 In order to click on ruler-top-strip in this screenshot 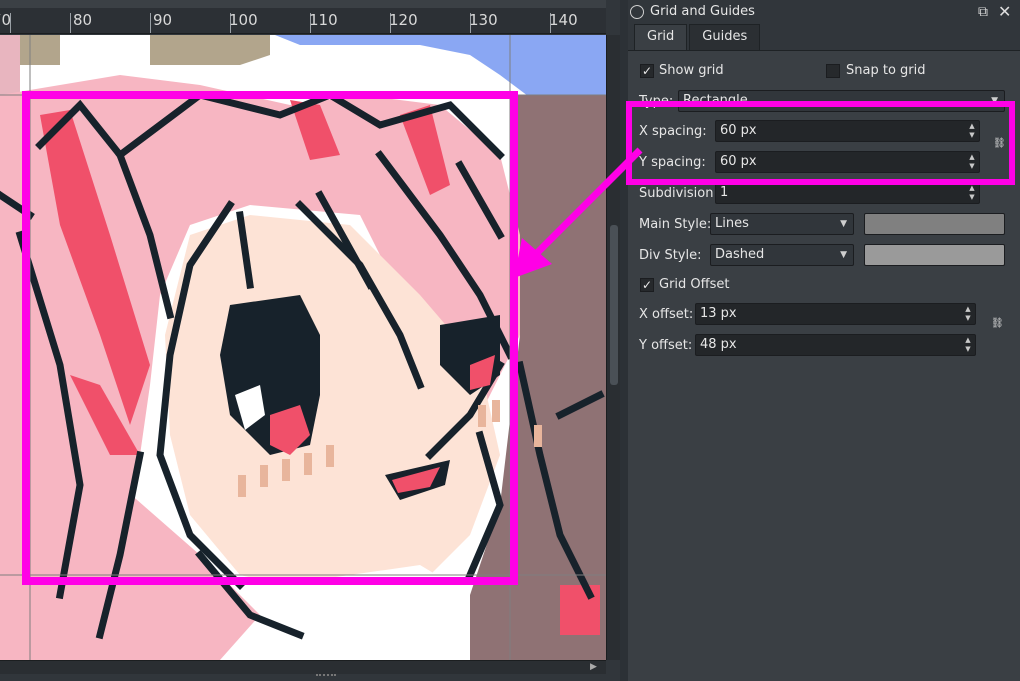, I will do `click(303, 4)`.